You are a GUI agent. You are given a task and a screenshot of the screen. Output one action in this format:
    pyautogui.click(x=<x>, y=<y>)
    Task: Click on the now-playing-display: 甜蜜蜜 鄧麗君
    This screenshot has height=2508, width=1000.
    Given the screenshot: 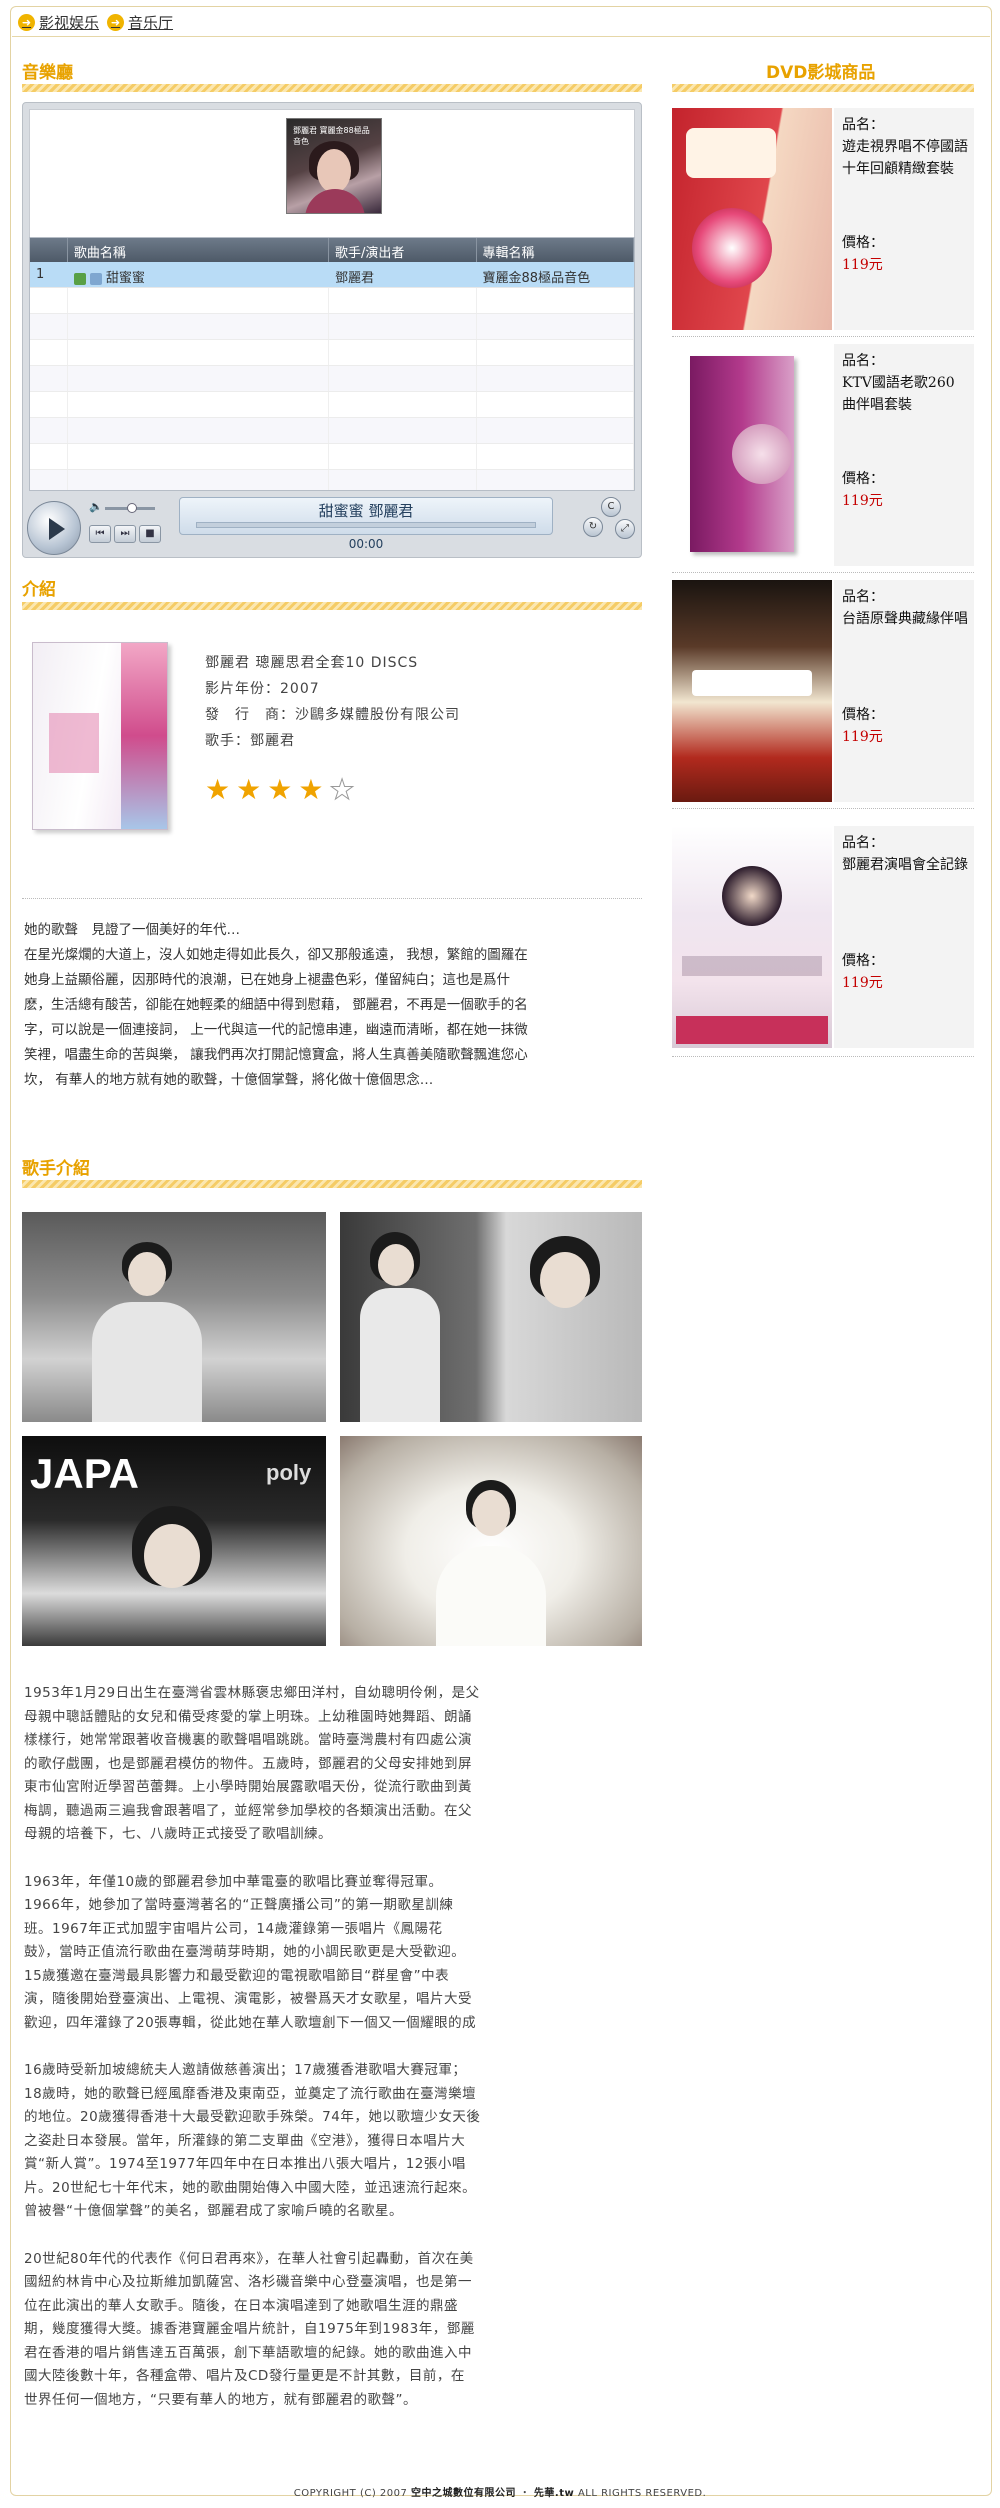 What is the action you would take?
    pyautogui.click(x=366, y=516)
    